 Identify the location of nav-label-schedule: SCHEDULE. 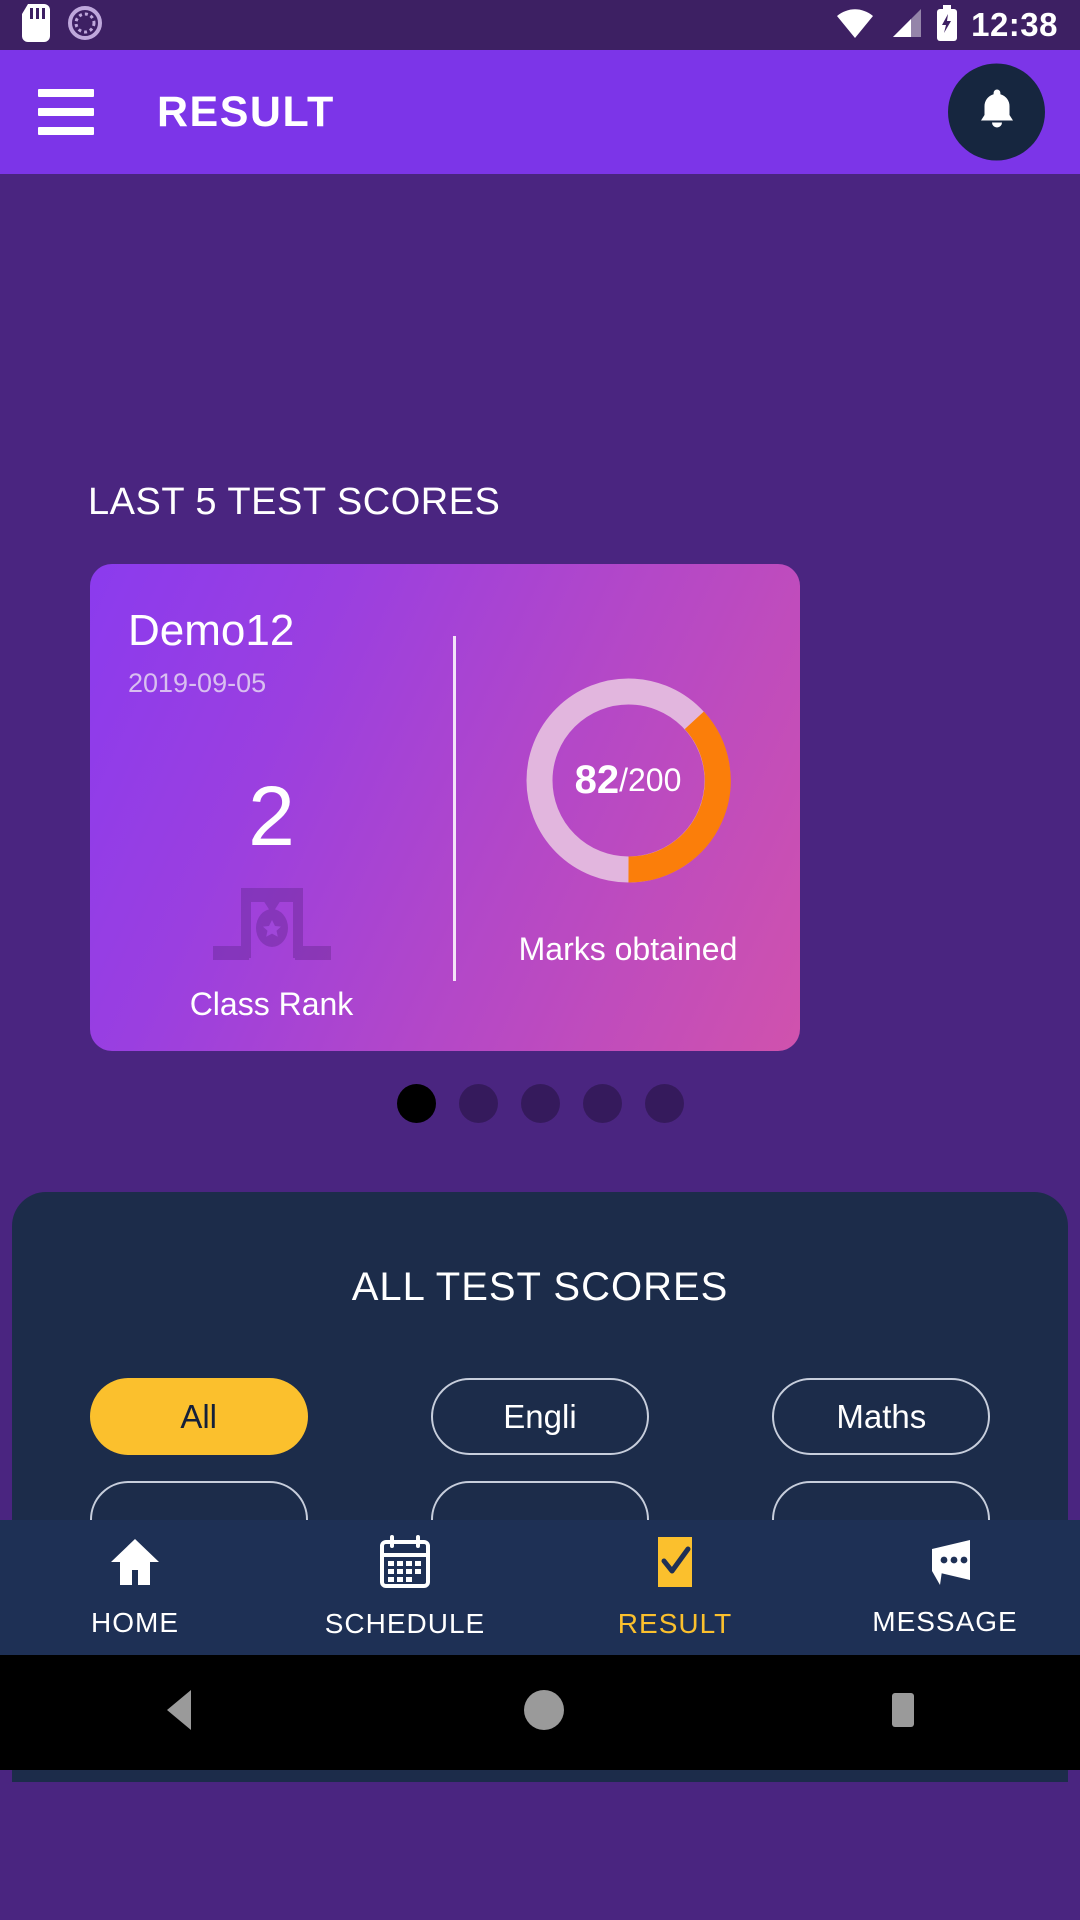
(405, 1623).